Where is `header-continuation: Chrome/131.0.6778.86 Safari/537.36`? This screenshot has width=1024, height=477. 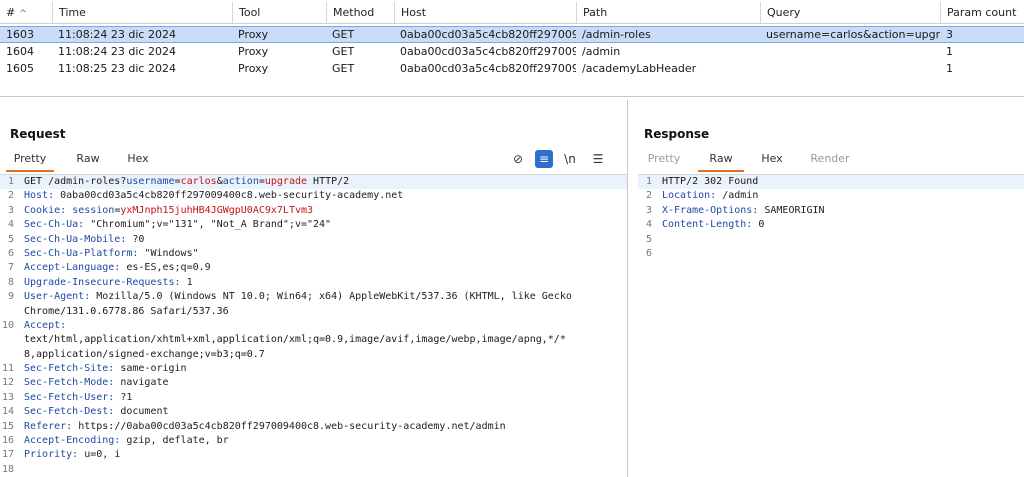 header-continuation: Chrome/131.0.6778.86 Safari/537.36 is located at coordinates (126, 311).